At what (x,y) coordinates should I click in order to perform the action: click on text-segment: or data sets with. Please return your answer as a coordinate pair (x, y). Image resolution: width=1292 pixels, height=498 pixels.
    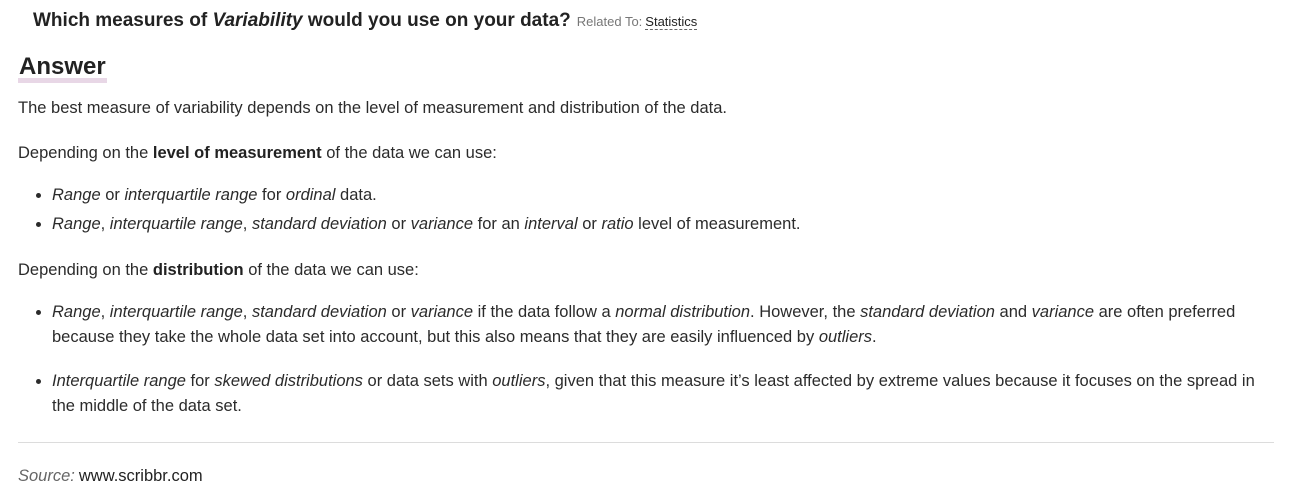
    Looking at the image, I should click on (427, 381).